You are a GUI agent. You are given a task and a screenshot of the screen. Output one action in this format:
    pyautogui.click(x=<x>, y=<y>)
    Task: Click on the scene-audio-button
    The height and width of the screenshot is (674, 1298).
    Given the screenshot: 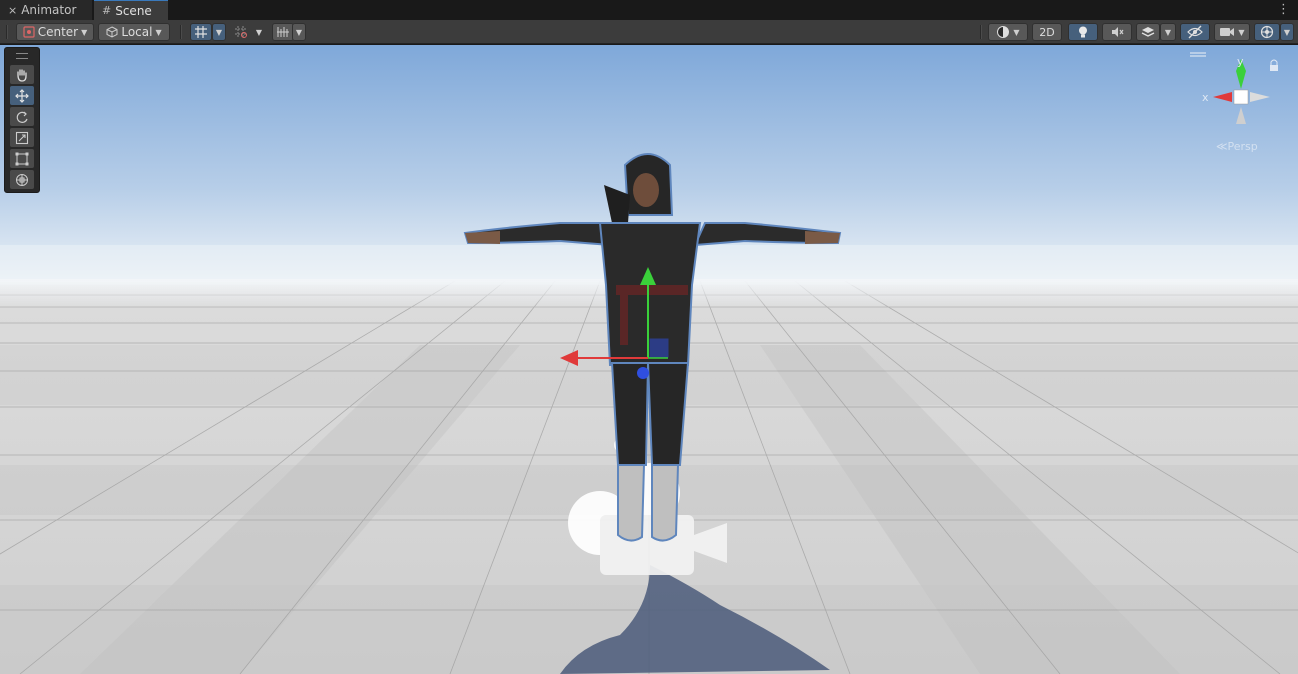 What is the action you would take?
    pyautogui.click(x=1117, y=32)
    